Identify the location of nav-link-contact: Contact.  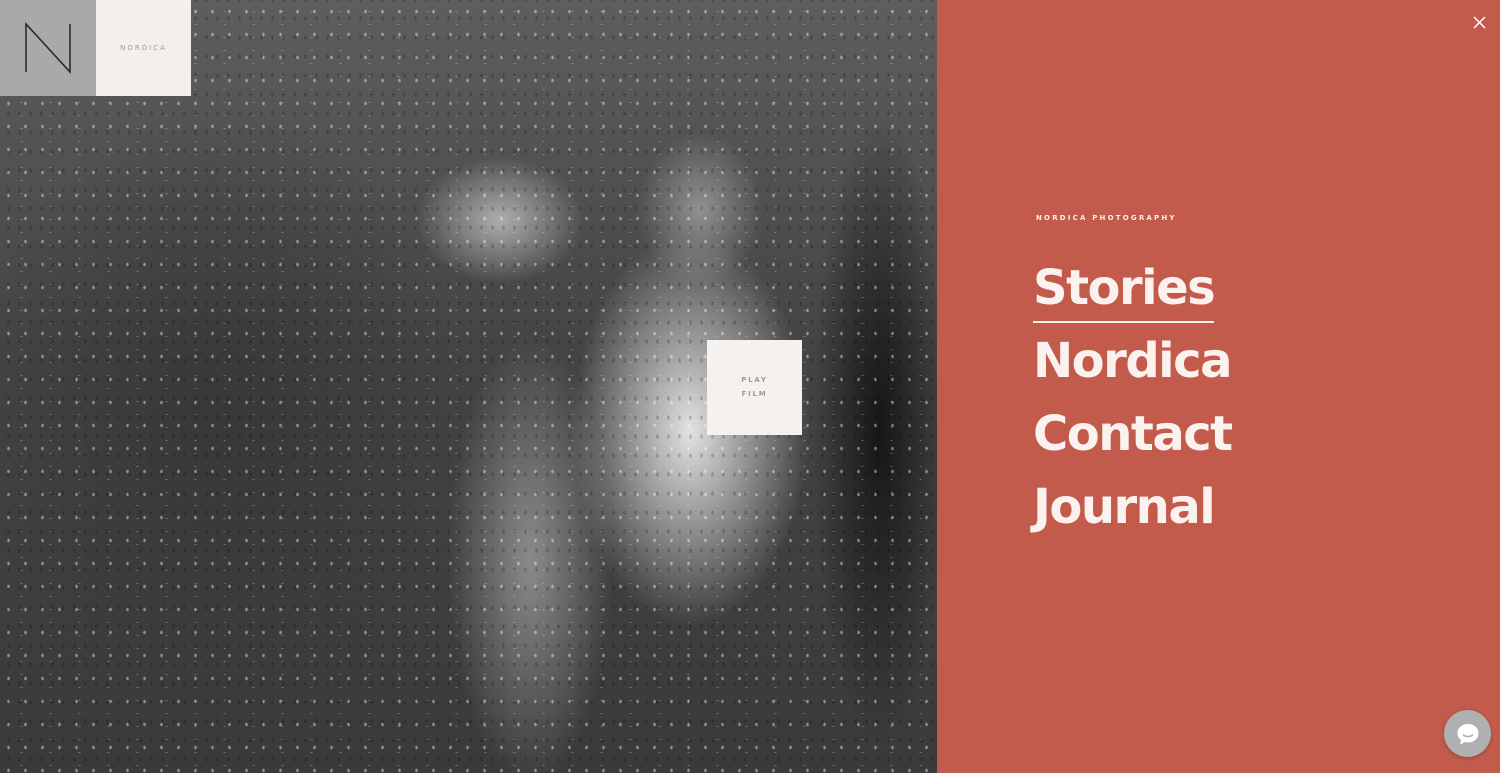
(1133, 437).